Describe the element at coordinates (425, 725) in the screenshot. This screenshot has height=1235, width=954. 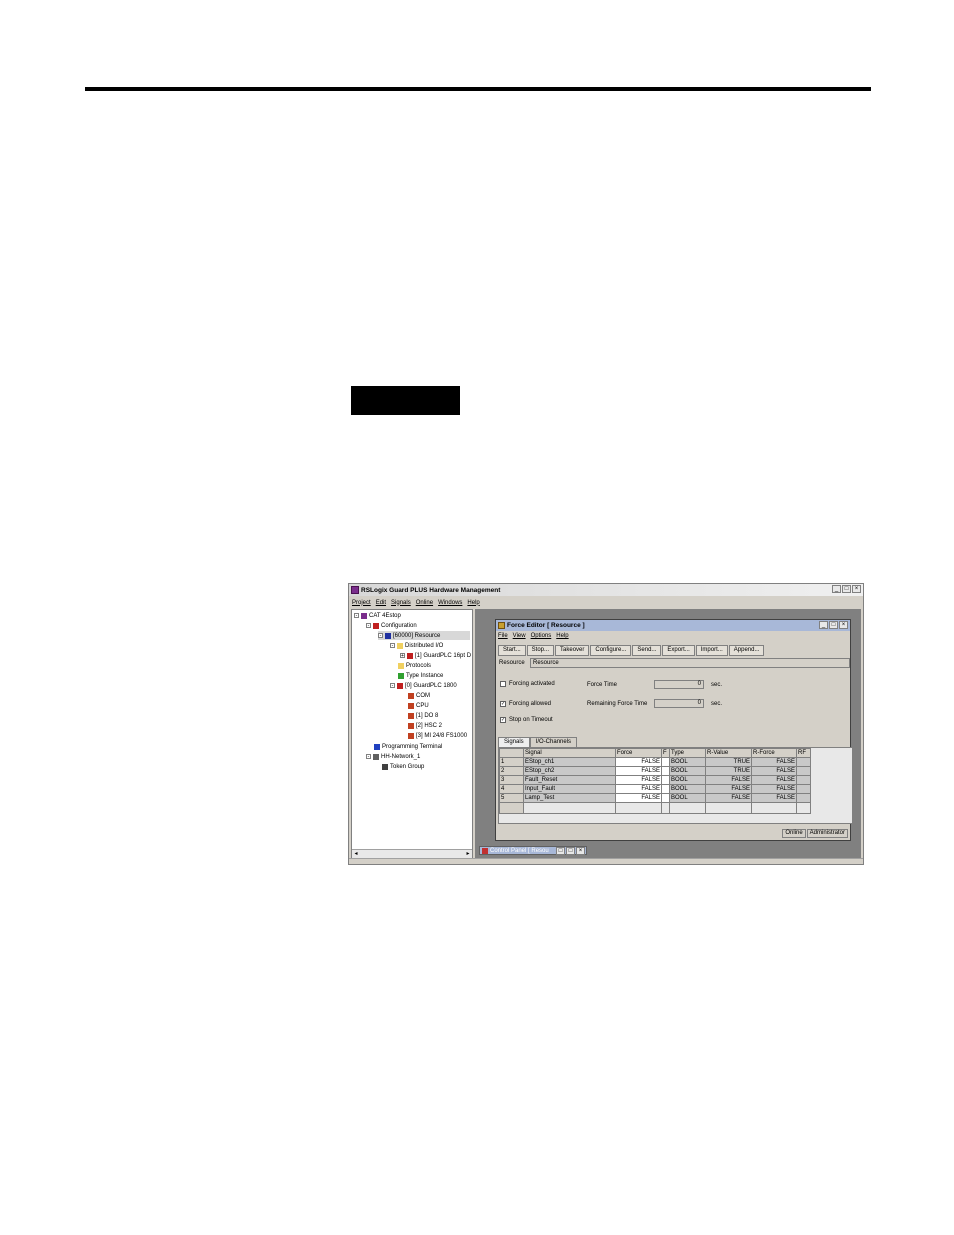
I see `tree-node-hsc2: [2] HSC 2` at that location.